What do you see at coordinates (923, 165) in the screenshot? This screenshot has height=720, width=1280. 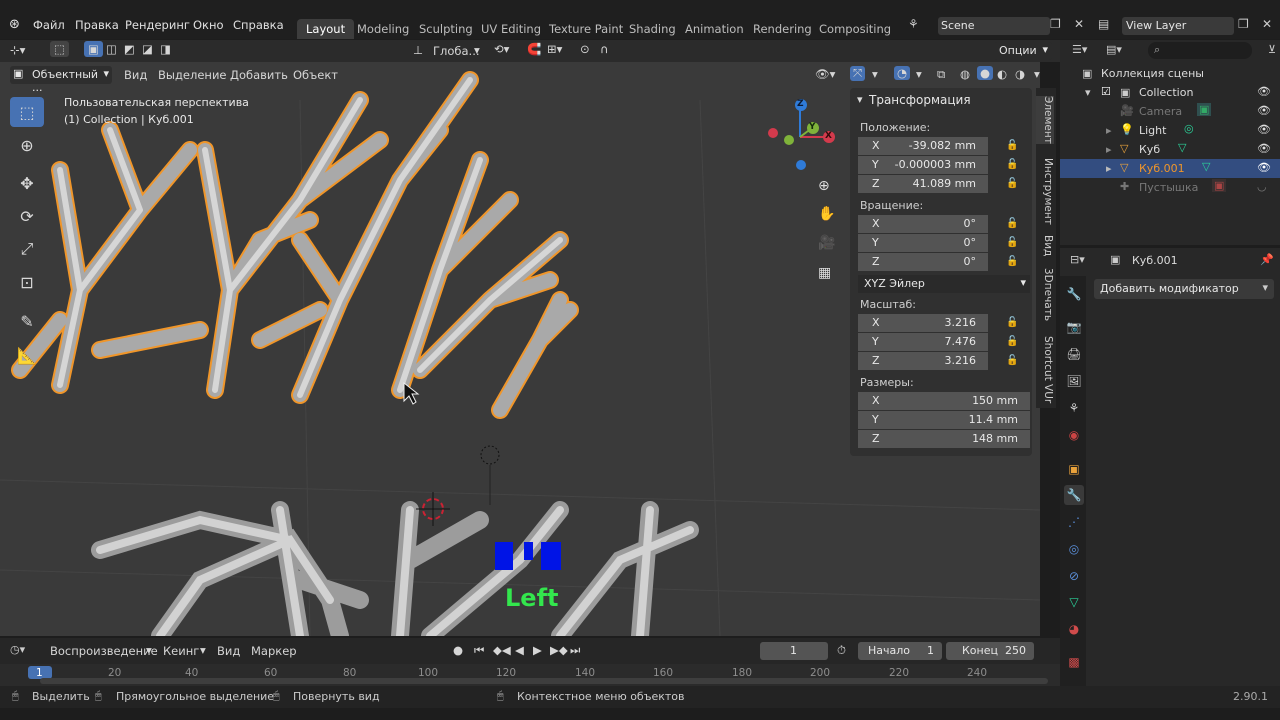 I see `location-y-field: Y -0.000003 mm` at bounding box center [923, 165].